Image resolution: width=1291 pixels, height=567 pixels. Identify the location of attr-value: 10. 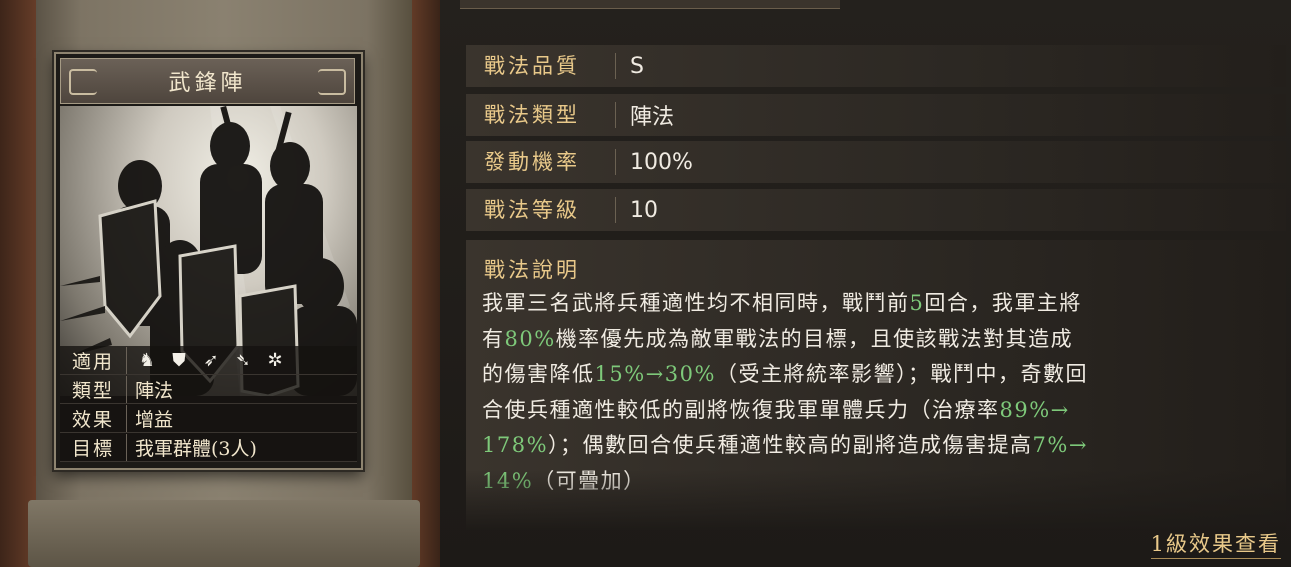
(644, 210).